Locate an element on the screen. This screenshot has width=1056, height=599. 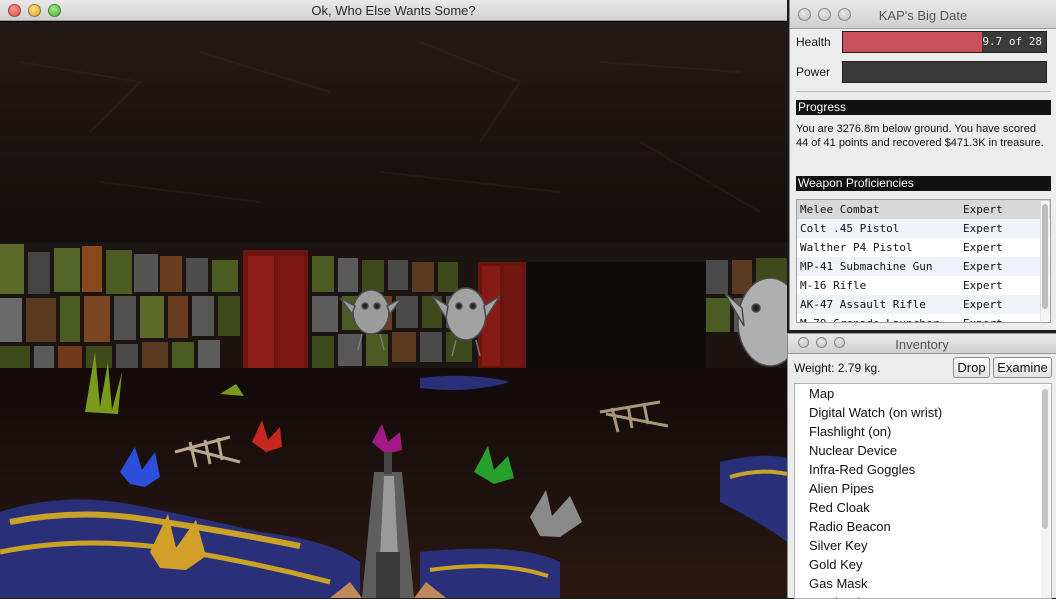
game-titlebar: Ok, Who Else Wants Some? is located at coordinates (393, 10).